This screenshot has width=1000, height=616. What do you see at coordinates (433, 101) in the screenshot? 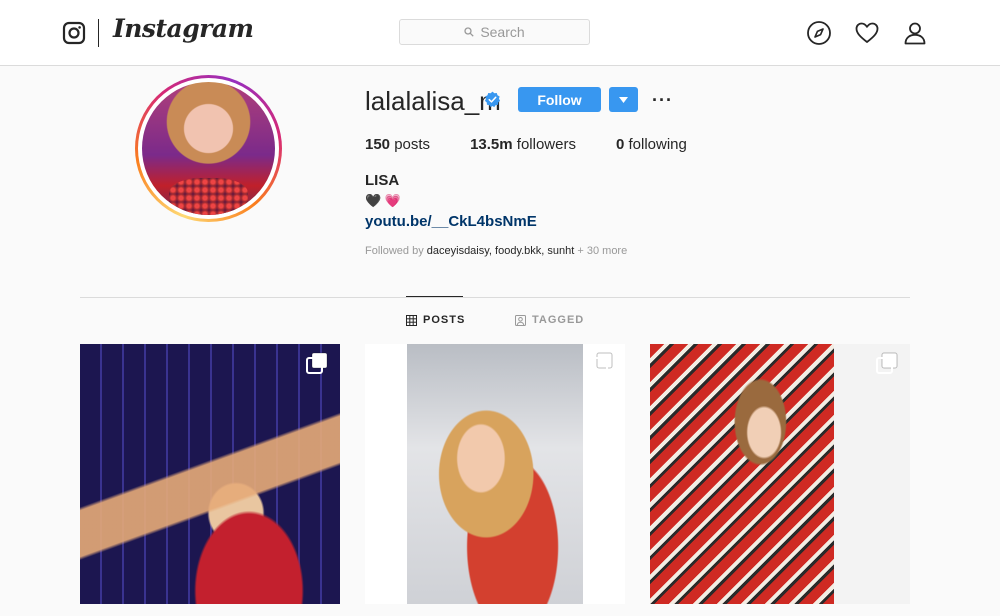
I see `profile-username: lalalalisa_m` at bounding box center [433, 101].